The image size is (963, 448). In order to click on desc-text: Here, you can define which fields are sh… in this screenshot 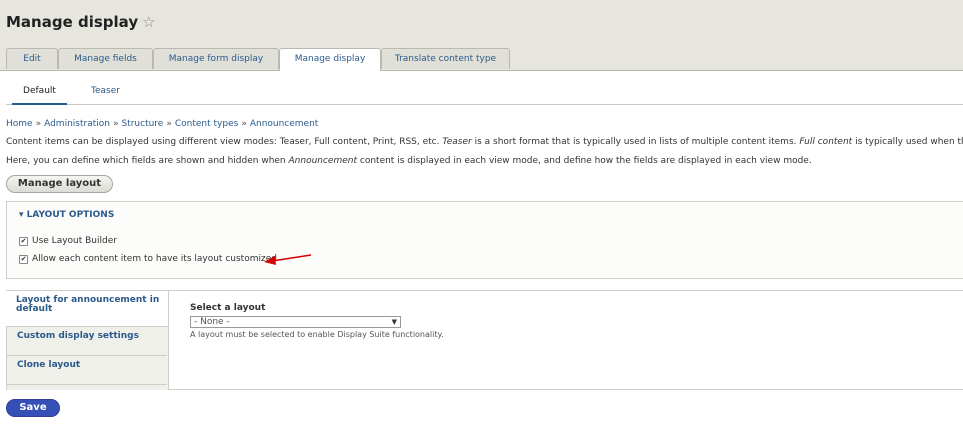, I will do `click(147, 161)`.